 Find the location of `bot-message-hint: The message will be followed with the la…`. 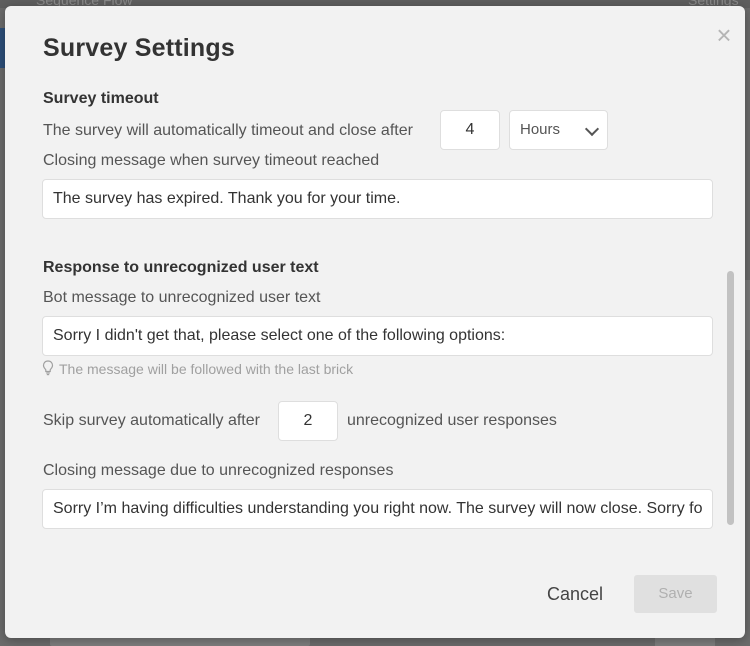

bot-message-hint: The message will be followed with the la… is located at coordinates (206, 369).